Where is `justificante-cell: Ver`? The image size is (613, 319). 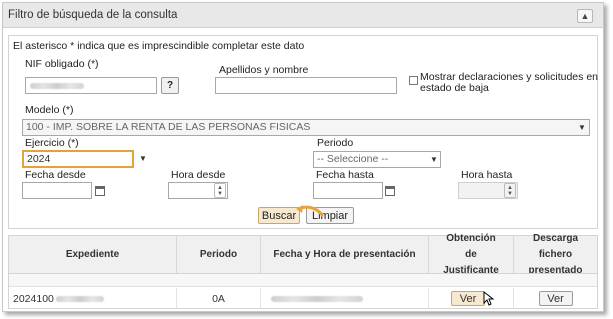 justificante-cell: Ver is located at coordinates (471, 298).